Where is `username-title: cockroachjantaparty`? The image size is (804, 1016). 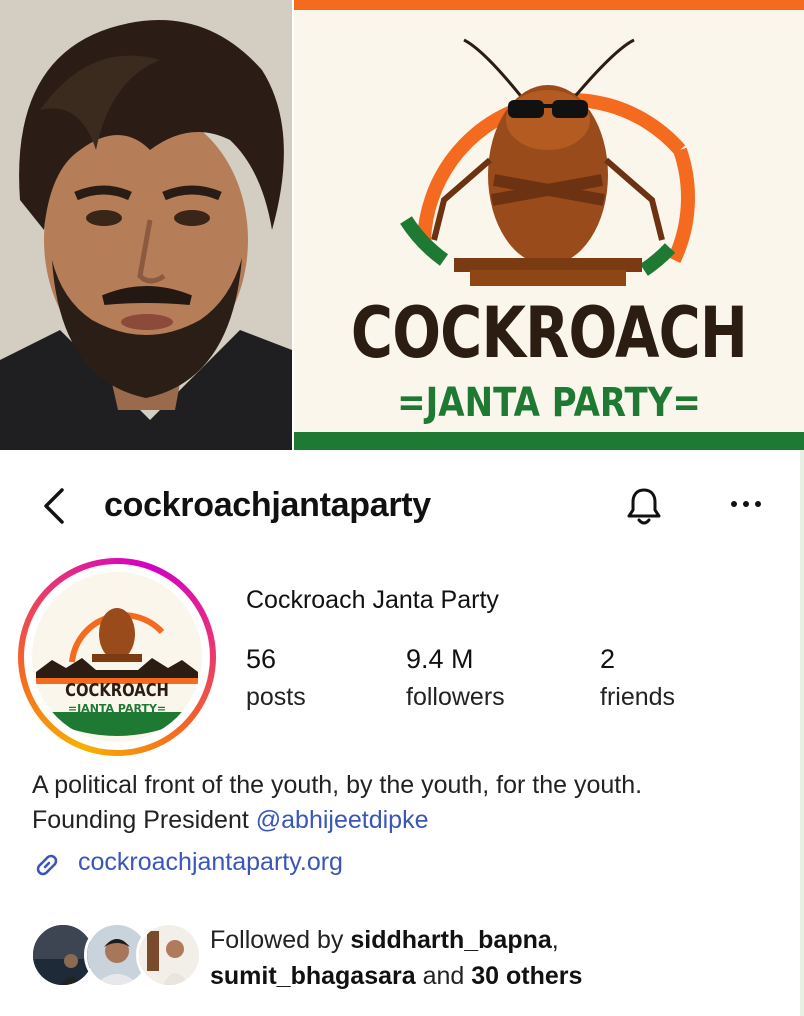 username-title: cockroachjantaparty is located at coordinates (267, 505).